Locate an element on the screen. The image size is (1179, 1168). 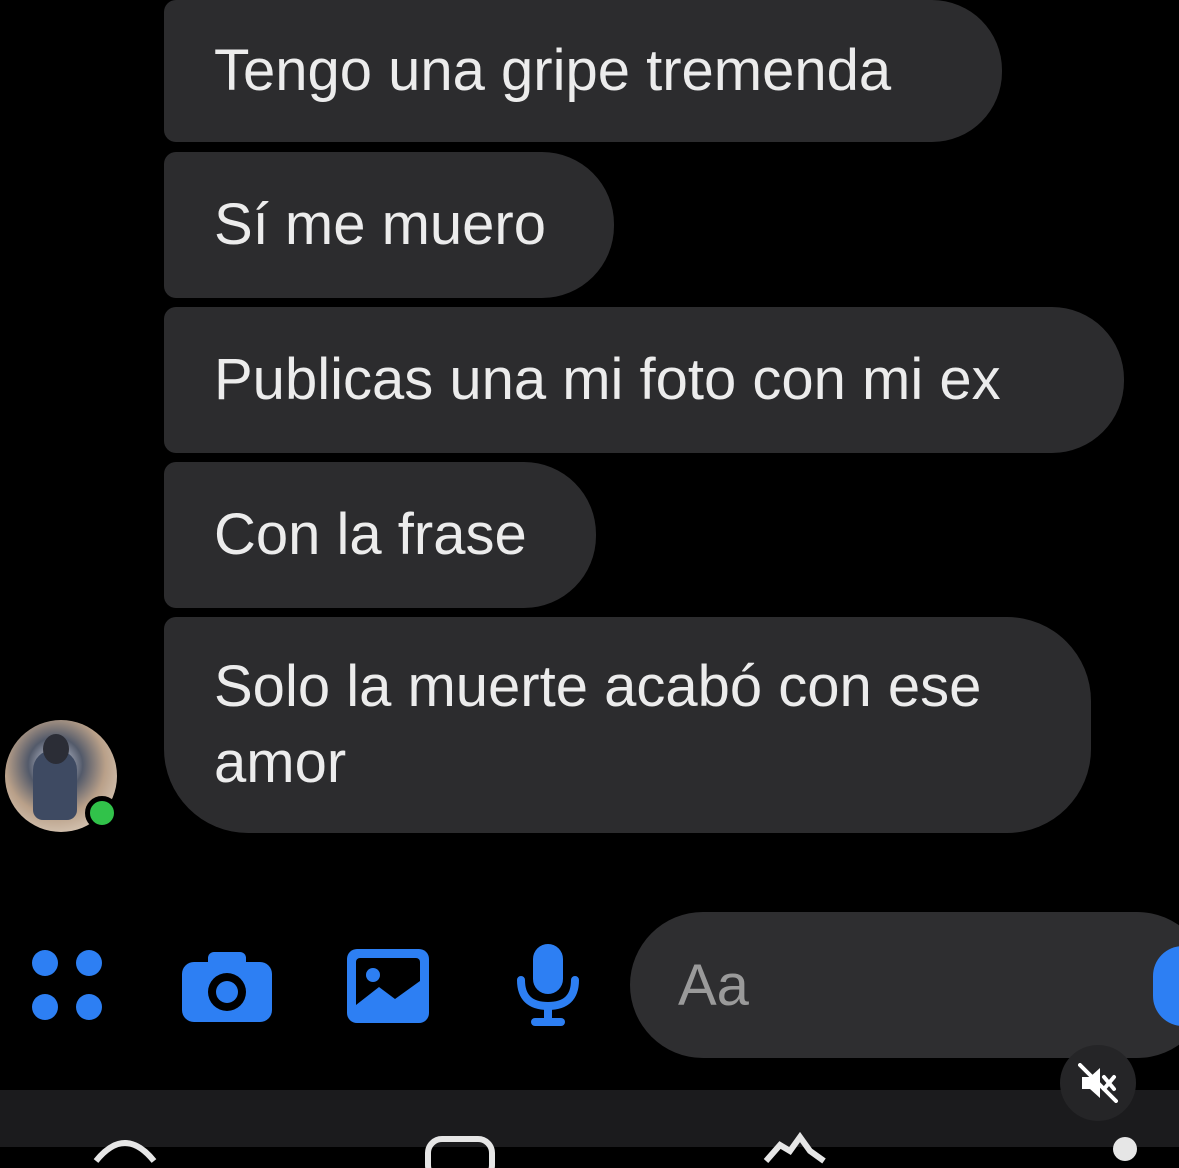
message-text: Publicas una mi foto con mi ex is located at coordinates (607, 379).